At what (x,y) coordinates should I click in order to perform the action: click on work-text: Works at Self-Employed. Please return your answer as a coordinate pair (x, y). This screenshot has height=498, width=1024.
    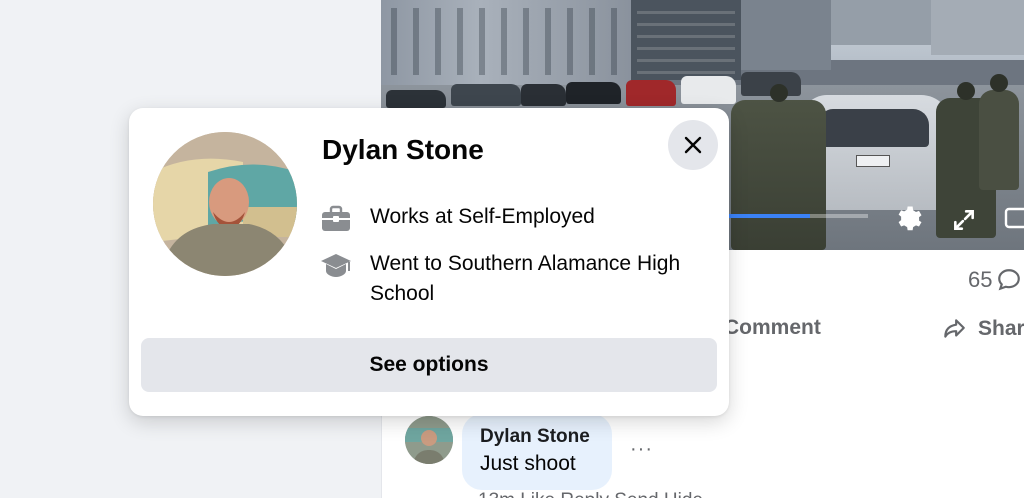
    Looking at the image, I should click on (482, 216).